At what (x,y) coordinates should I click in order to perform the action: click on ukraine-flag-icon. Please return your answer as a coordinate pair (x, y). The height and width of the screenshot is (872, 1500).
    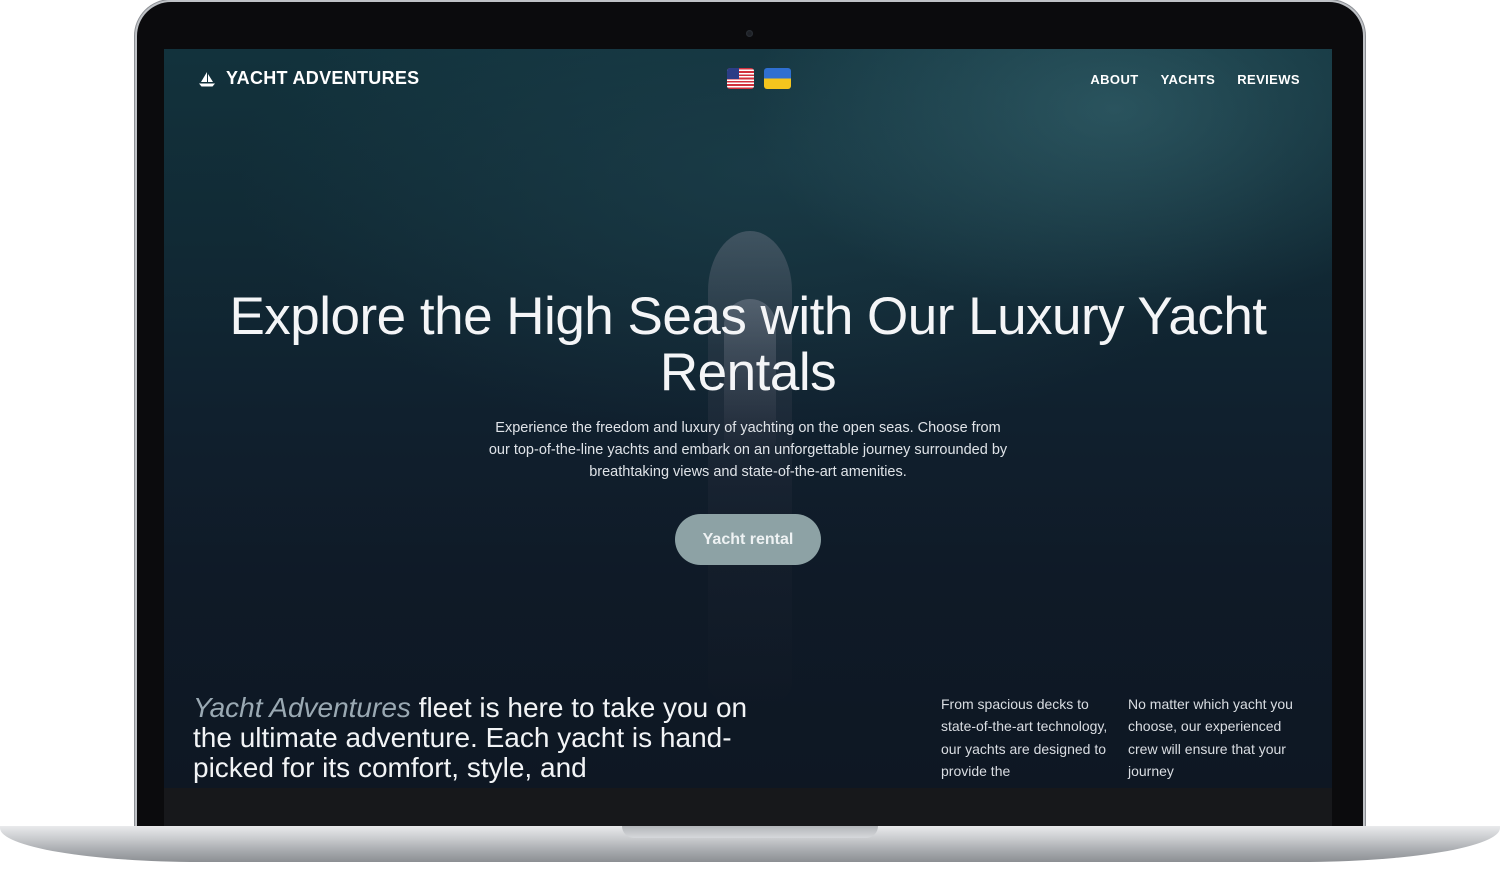
    Looking at the image, I should click on (777, 78).